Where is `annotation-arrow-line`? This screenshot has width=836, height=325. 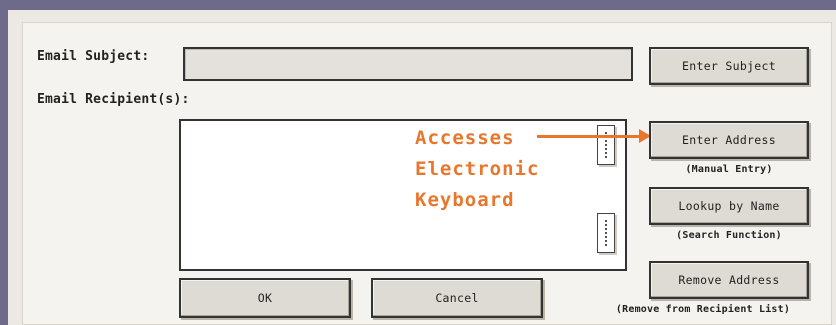 annotation-arrow-line is located at coordinates (589, 136).